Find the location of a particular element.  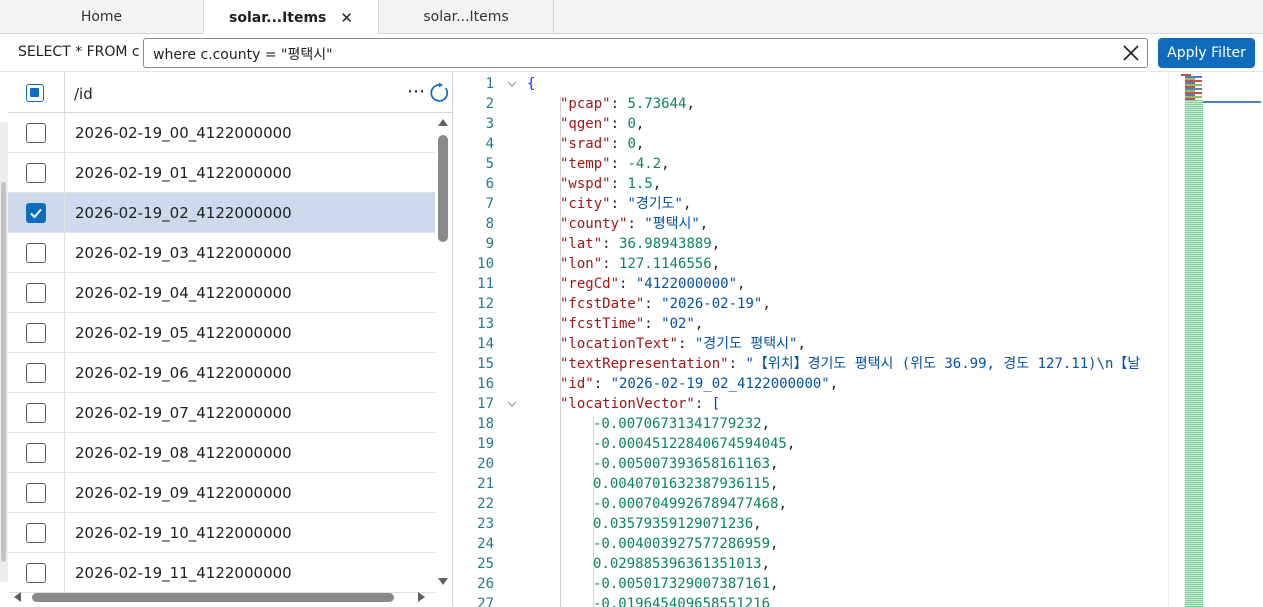

document-row: 2026-02-19_00_4122000000 is located at coordinates (221, 133).